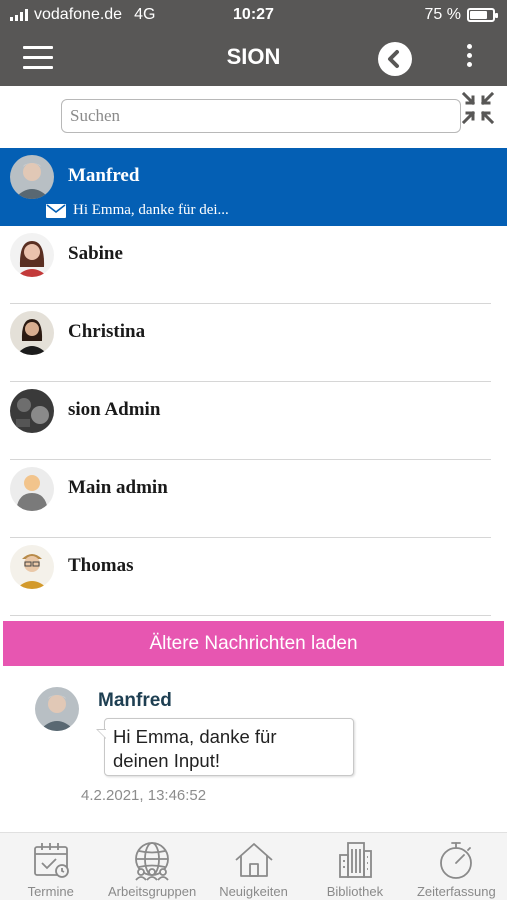 This screenshot has width=507, height=900. I want to click on divider, so click(250, 615).